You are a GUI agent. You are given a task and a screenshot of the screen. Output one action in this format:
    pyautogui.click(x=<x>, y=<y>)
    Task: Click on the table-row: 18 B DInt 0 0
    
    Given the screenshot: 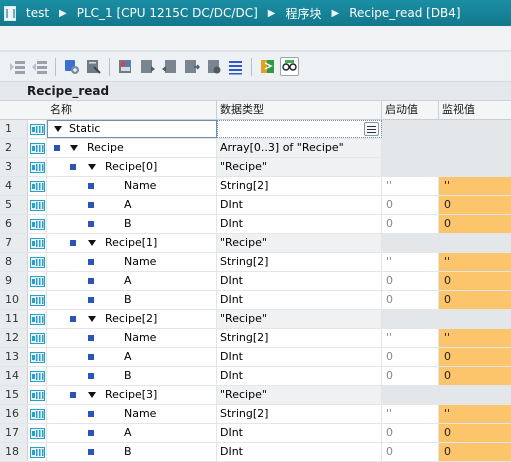 What is the action you would take?
    pyautogui.click(x=255, y=452)
    